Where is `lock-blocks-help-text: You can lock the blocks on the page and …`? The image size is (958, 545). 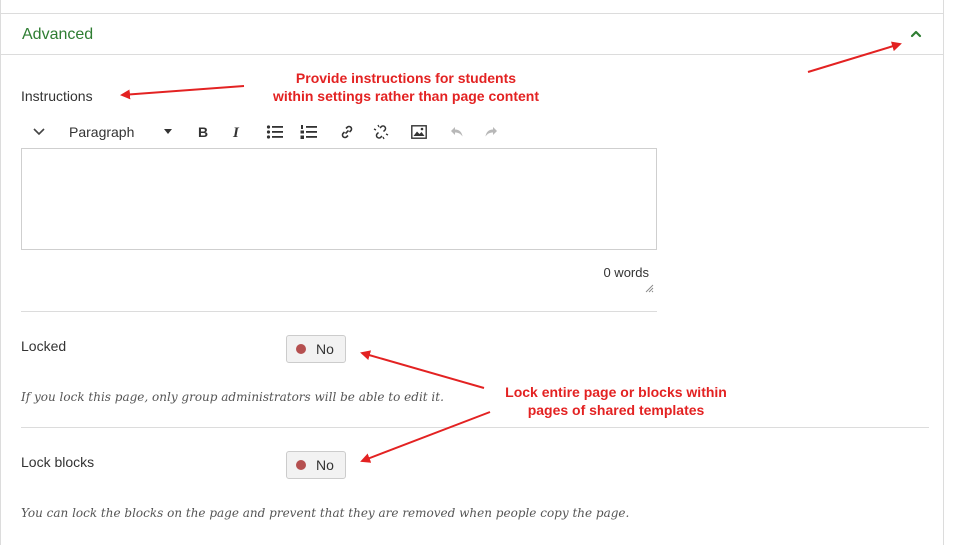 lock-blocks-help-text: You can lock the blocks on the page and … is located at coordinates (325, 513).